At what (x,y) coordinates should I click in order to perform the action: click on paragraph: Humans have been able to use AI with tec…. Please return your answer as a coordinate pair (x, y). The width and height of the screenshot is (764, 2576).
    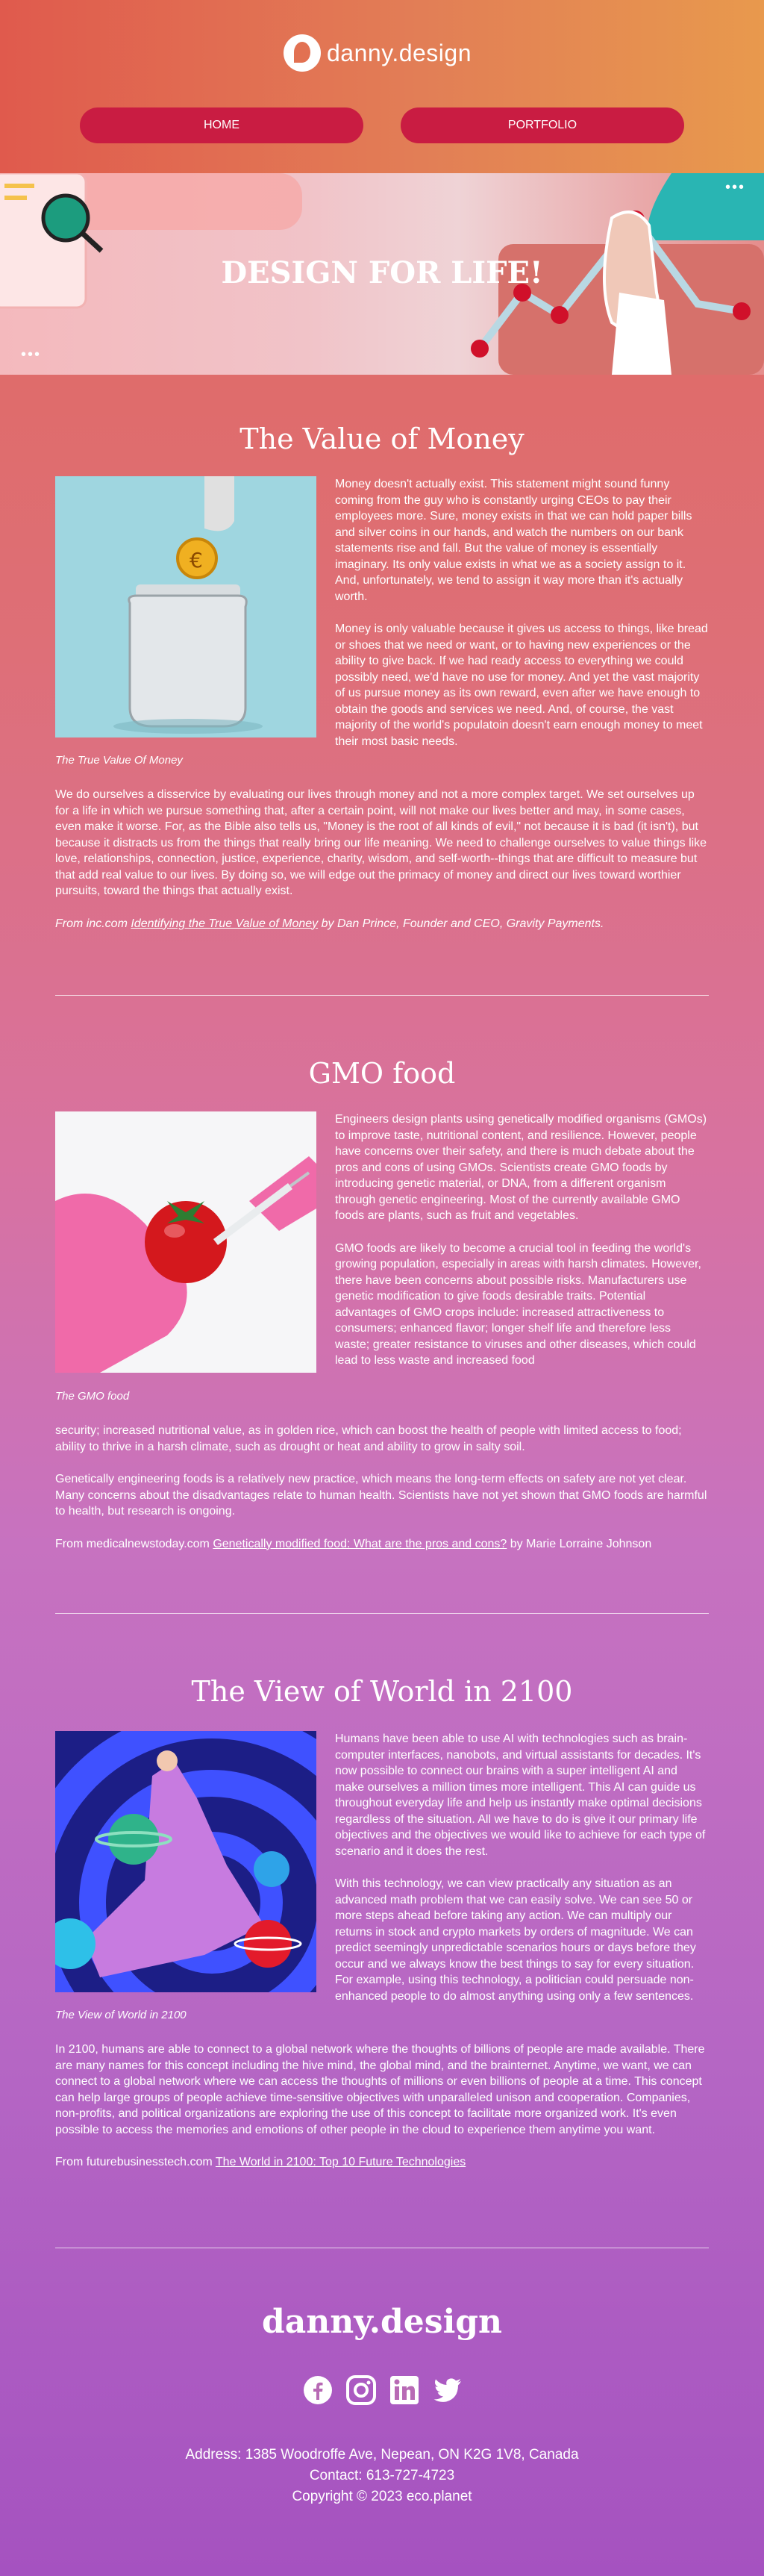
    Looking at the image, I should click on (520, 1795).